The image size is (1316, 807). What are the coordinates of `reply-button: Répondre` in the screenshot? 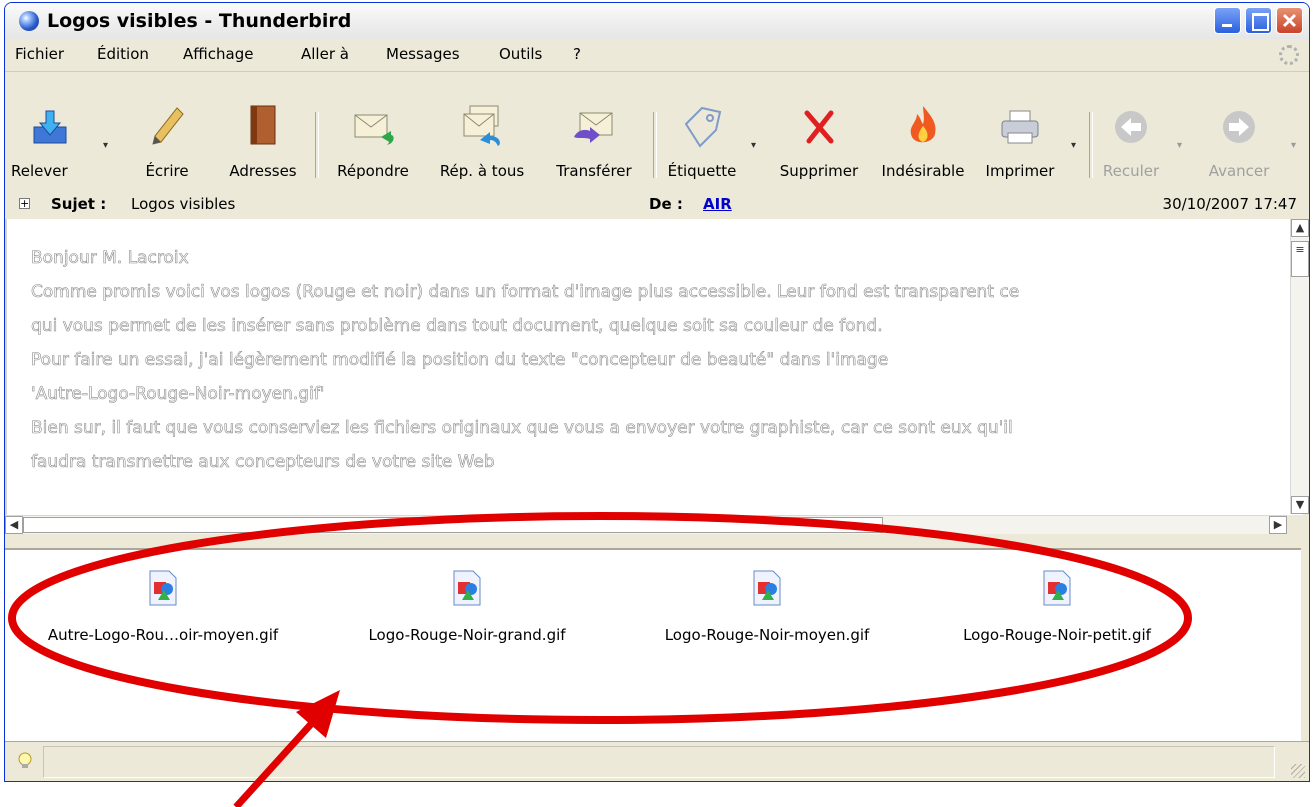 It's located at (373, 127).